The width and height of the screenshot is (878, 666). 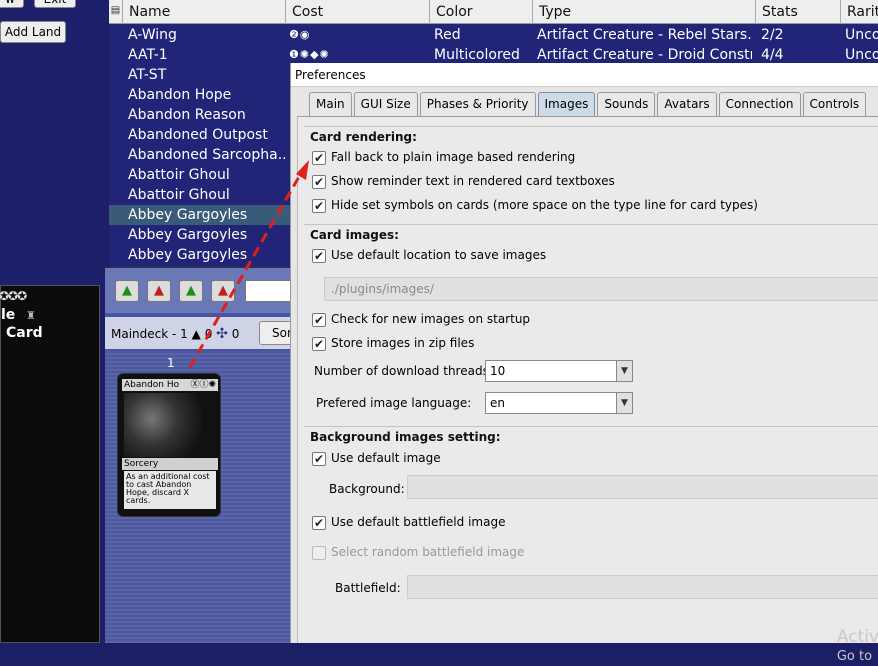 What do you see at coordinates (854, 656) in the screenshot?
I see `watermark-line2: Go to` at bounding box center [854, 656].